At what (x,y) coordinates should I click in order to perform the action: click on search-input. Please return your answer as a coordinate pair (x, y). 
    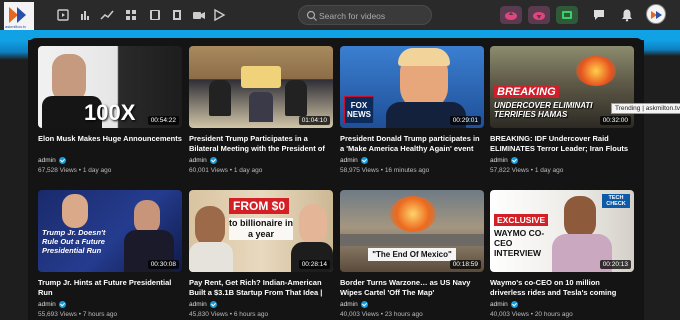
    Looking at the image, I should click on (373, 15).